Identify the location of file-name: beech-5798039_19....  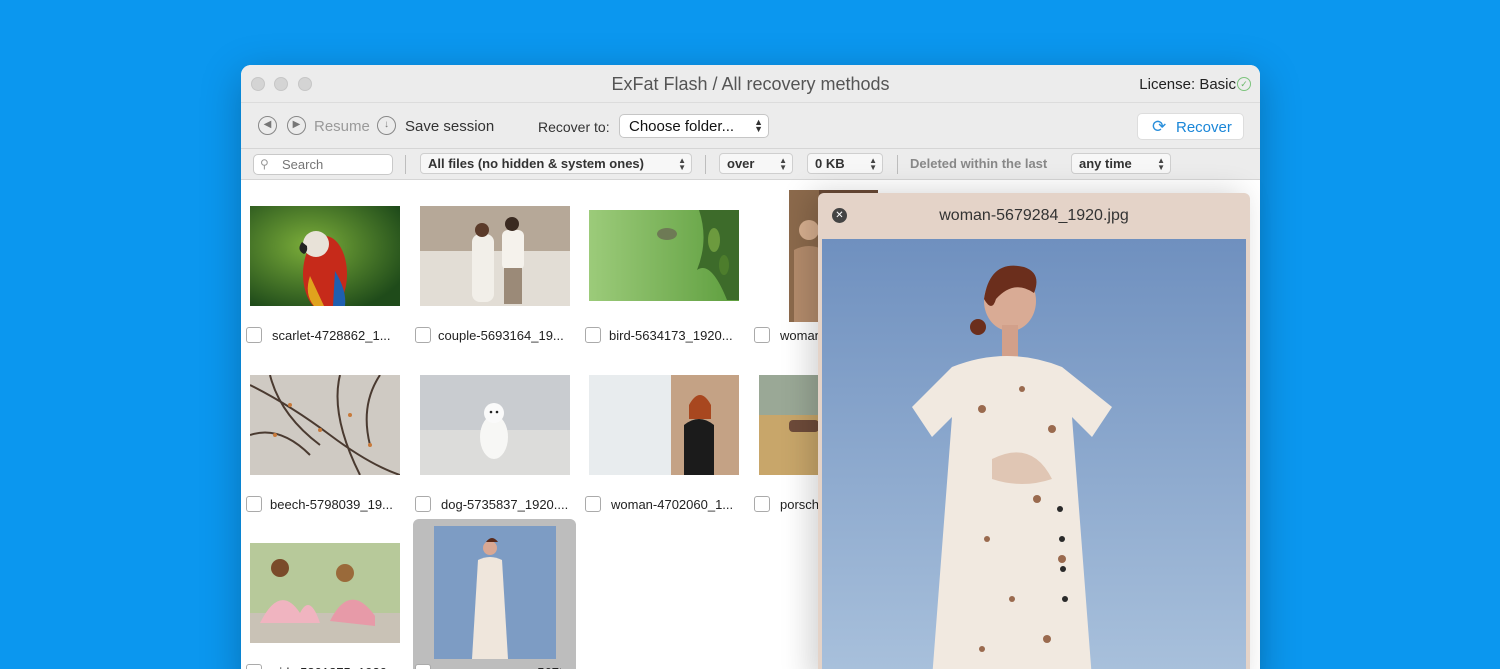
(331, 504).